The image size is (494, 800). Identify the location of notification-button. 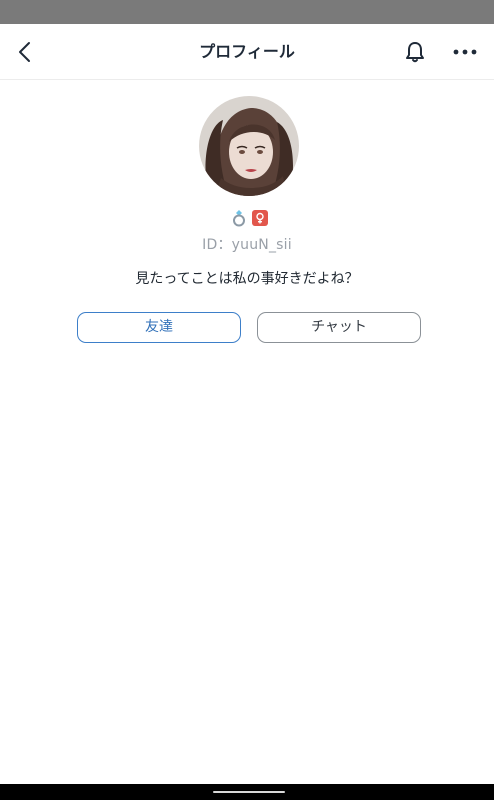
(415, 52).